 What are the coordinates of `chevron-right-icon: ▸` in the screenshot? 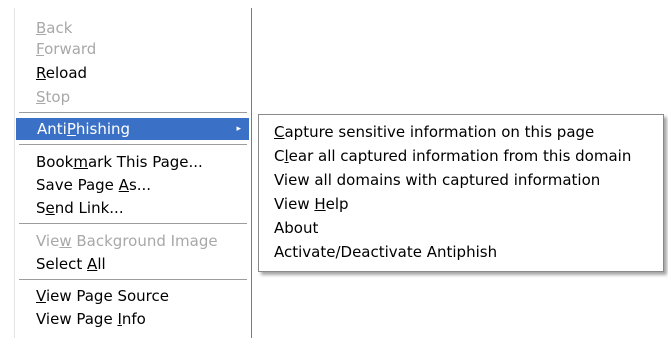 It's located at (238, 129).